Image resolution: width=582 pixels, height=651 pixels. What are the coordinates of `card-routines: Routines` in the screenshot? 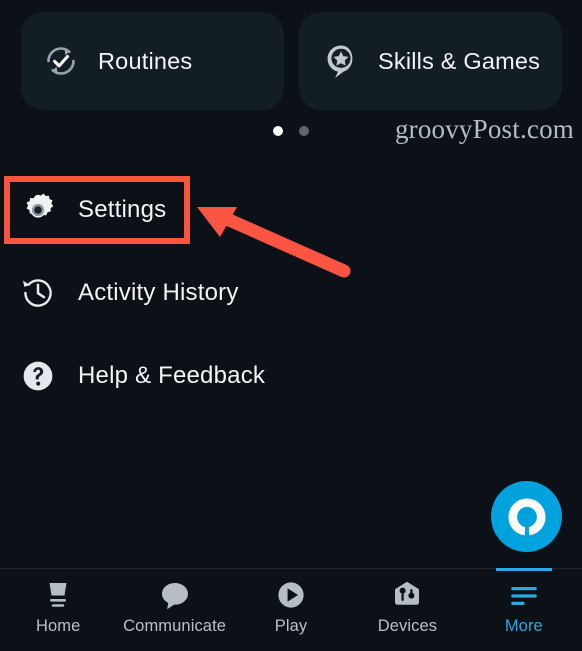 It's located at (152, 61).